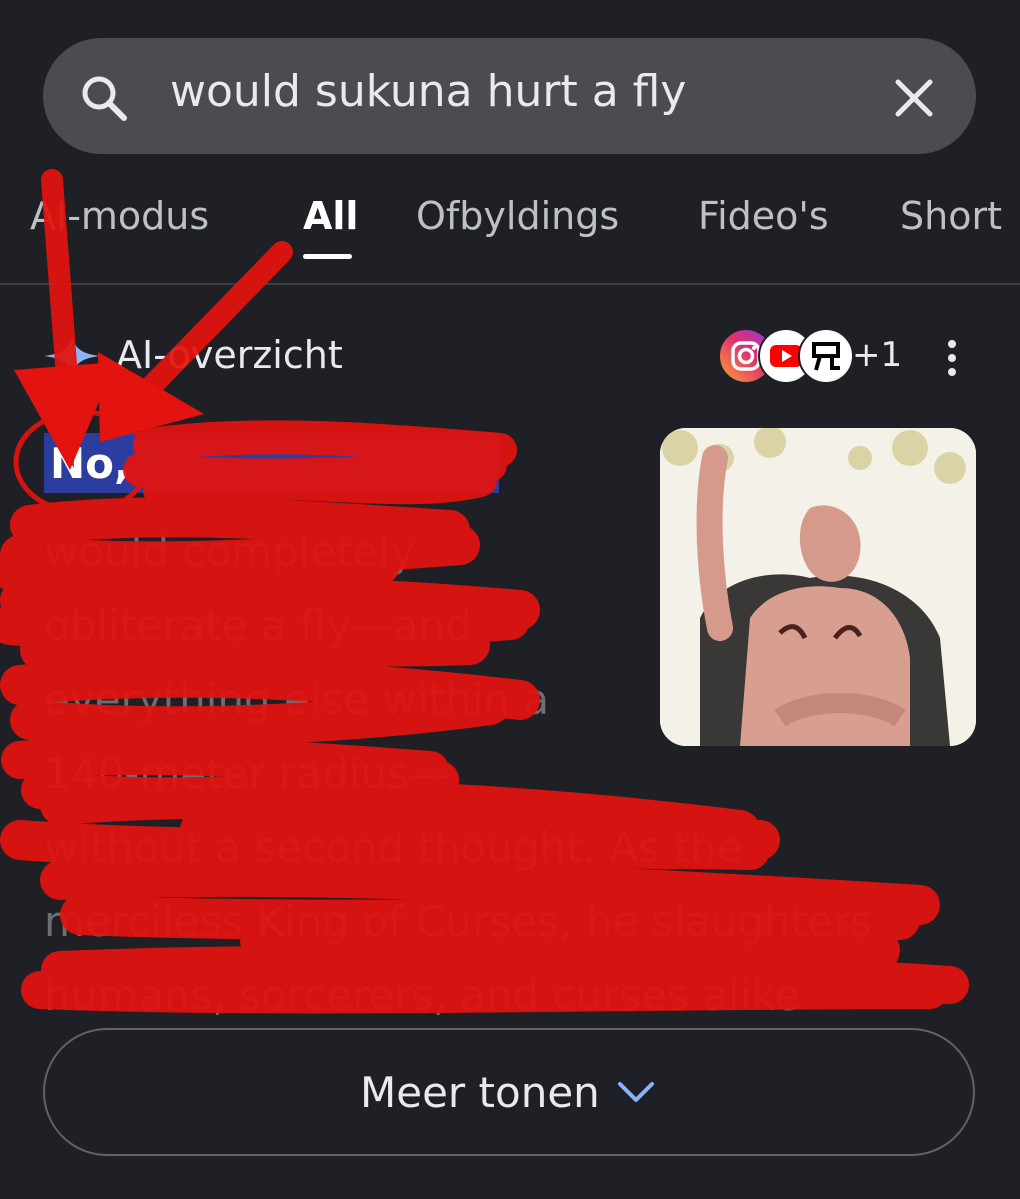 The width and height of the screenshot is (1020, 1199). Describe the element at coordinates (510, 284) in the screenshot. I see `divider` at that location.